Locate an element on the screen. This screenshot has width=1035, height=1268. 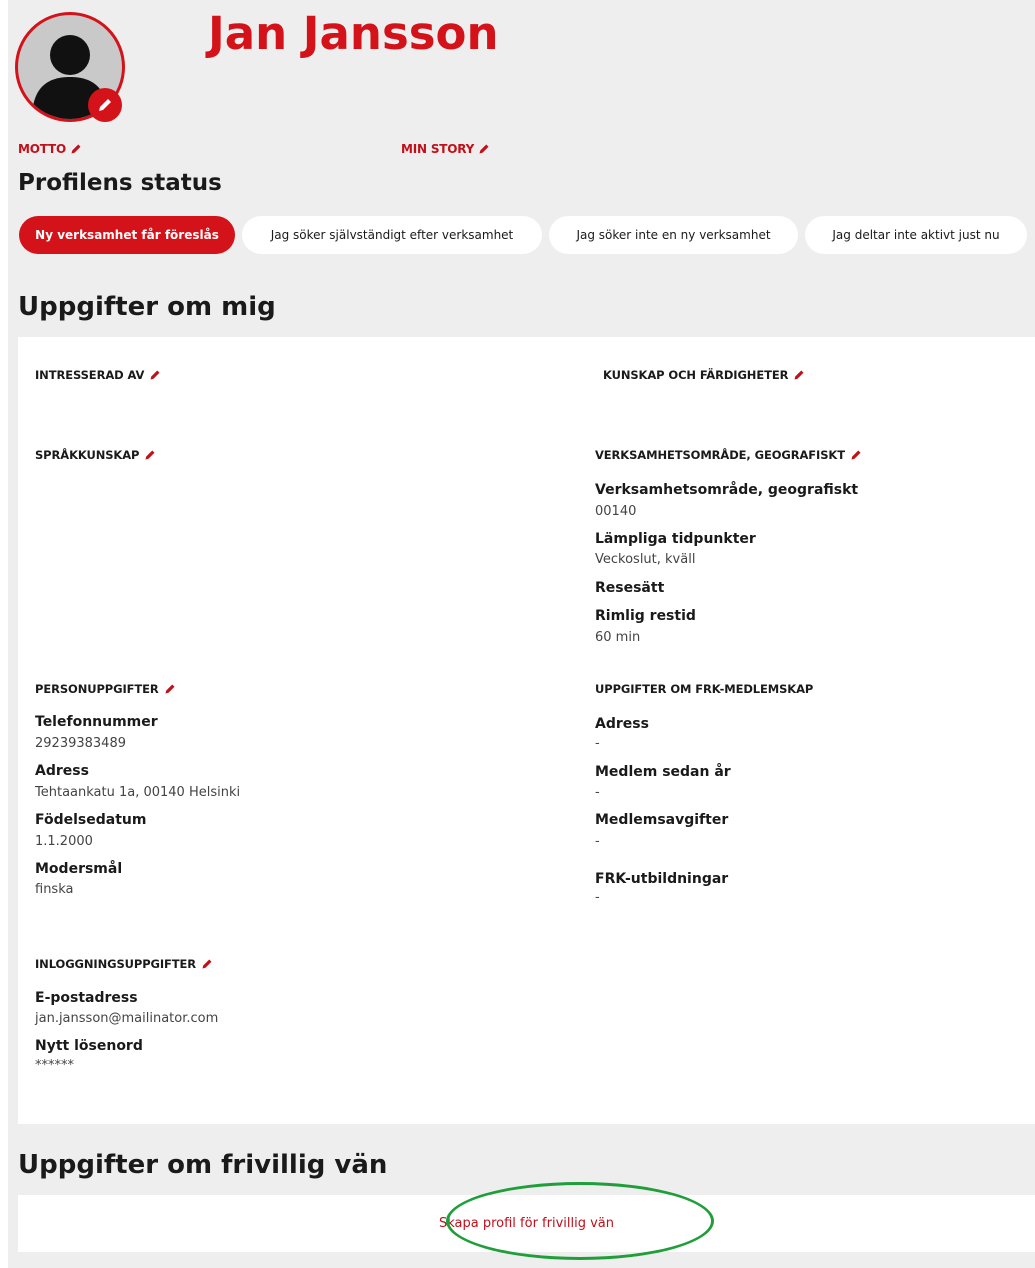
address-value: Tehtaankatu 1a, 00140 Helsinki is located at coordinates (138, 792).